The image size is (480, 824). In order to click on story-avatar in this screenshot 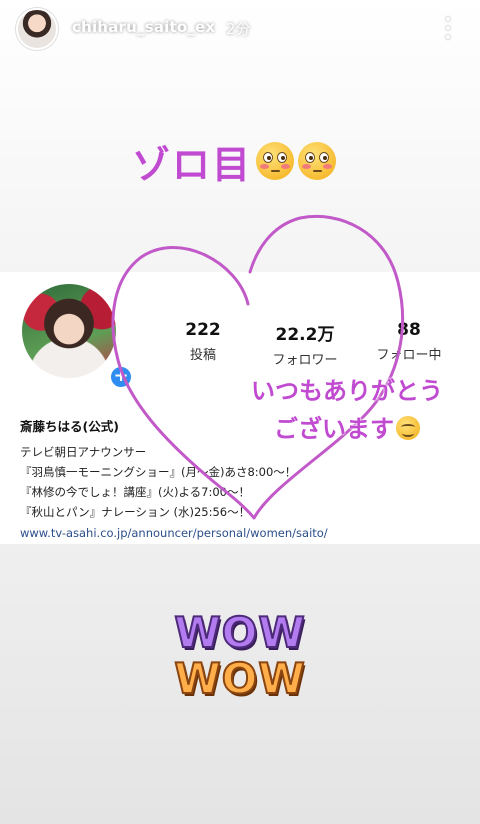, I will do `click(37, 29)`.